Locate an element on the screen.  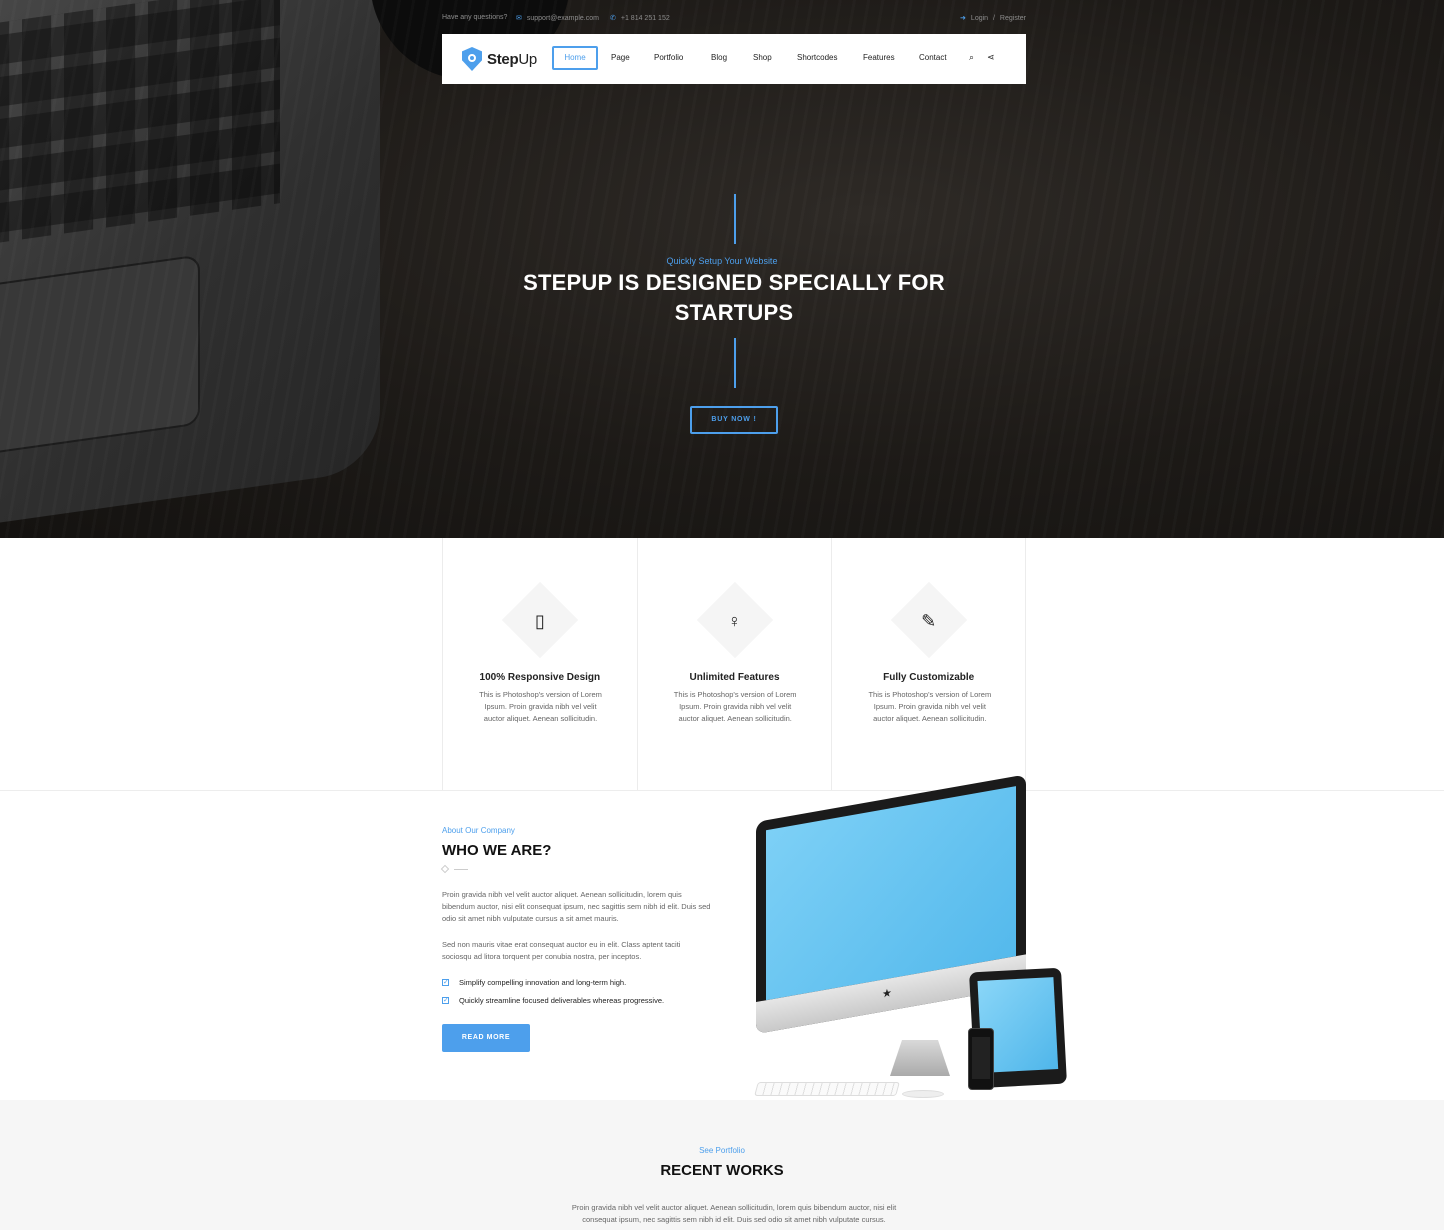
nav-portfolio: Portfolio is located at coordinates (668, 58).